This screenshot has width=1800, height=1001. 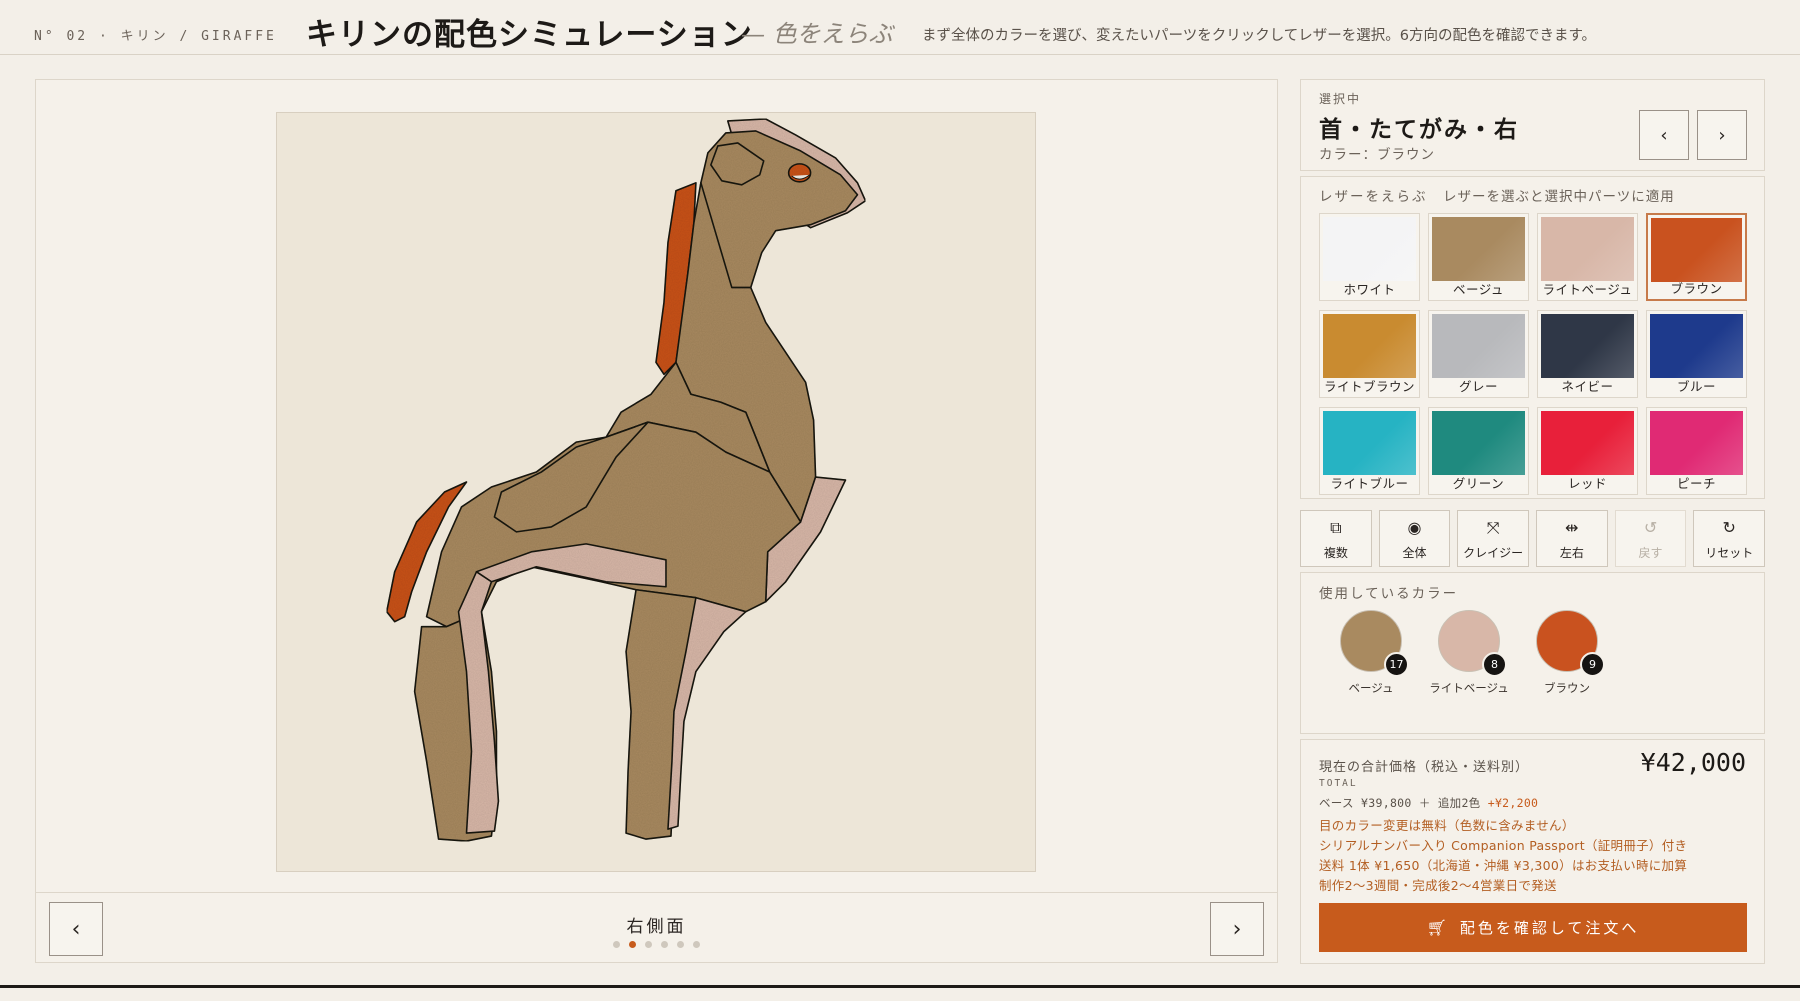 I want to click on used-color-count-badge: 8, so click(x=1494, y=664).